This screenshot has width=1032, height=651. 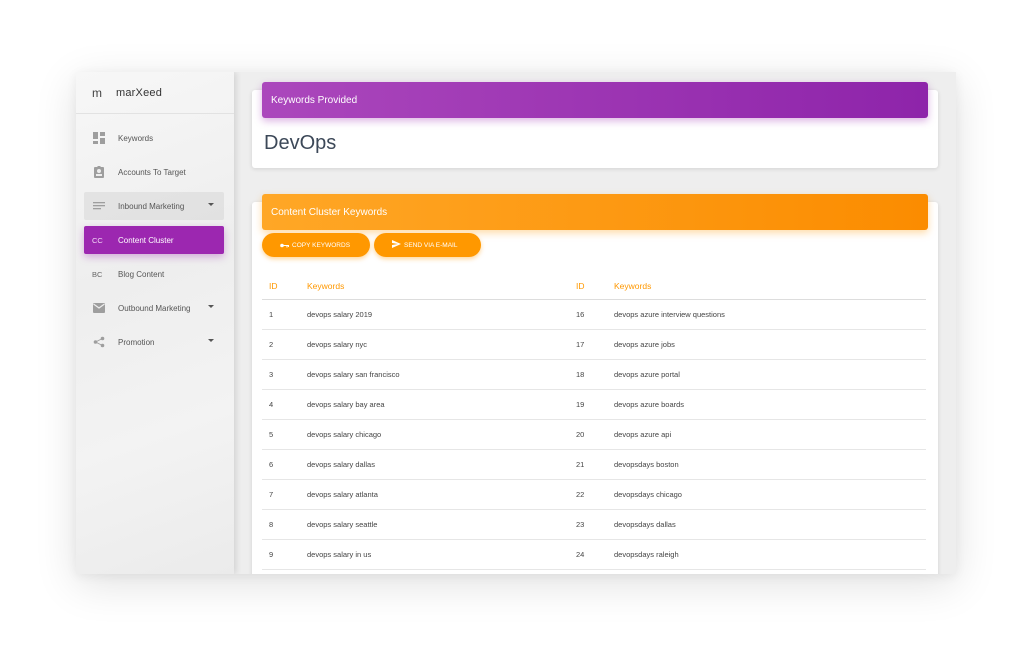 What do you see at coordinates (770, 314) in the screenshot?
I see `cell-keyword: devops azure interview questions` at bounding box center [770, 314].